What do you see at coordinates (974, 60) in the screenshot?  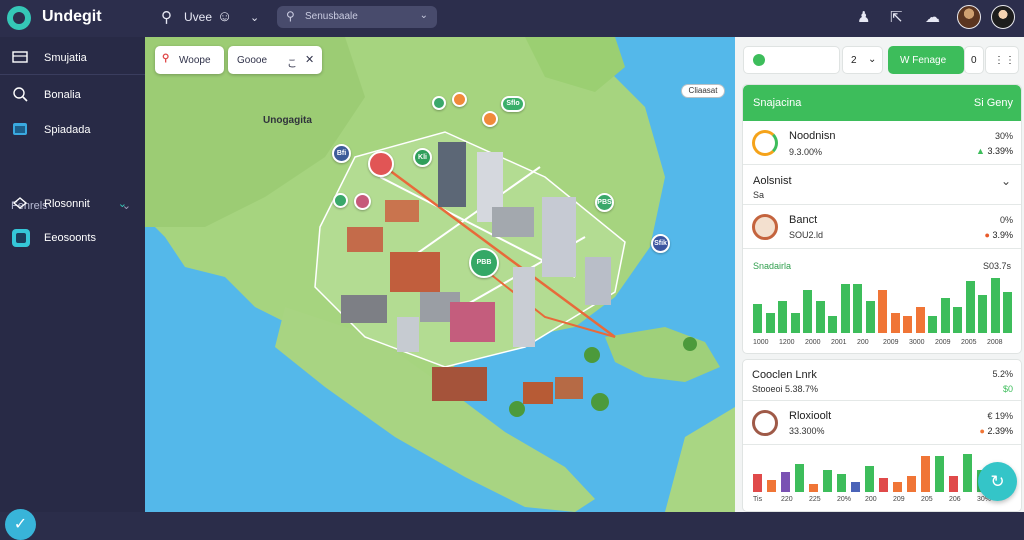 I see `count-badge: 0` at bounding box center [974, 60].